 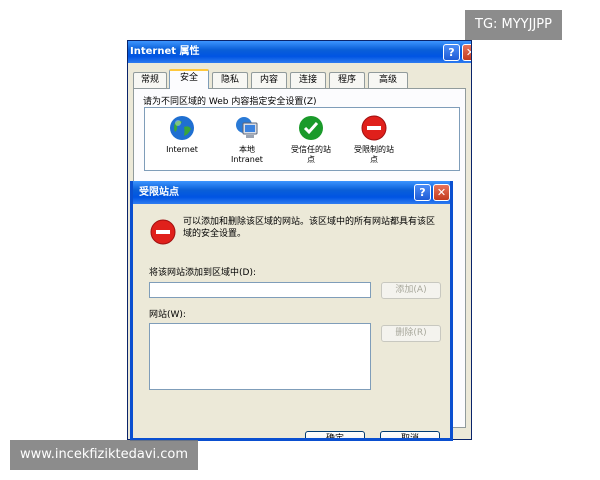 I want to click on watermark-bottom-left: www.incekfiziktedavi.com, so click(x=104, y=455).